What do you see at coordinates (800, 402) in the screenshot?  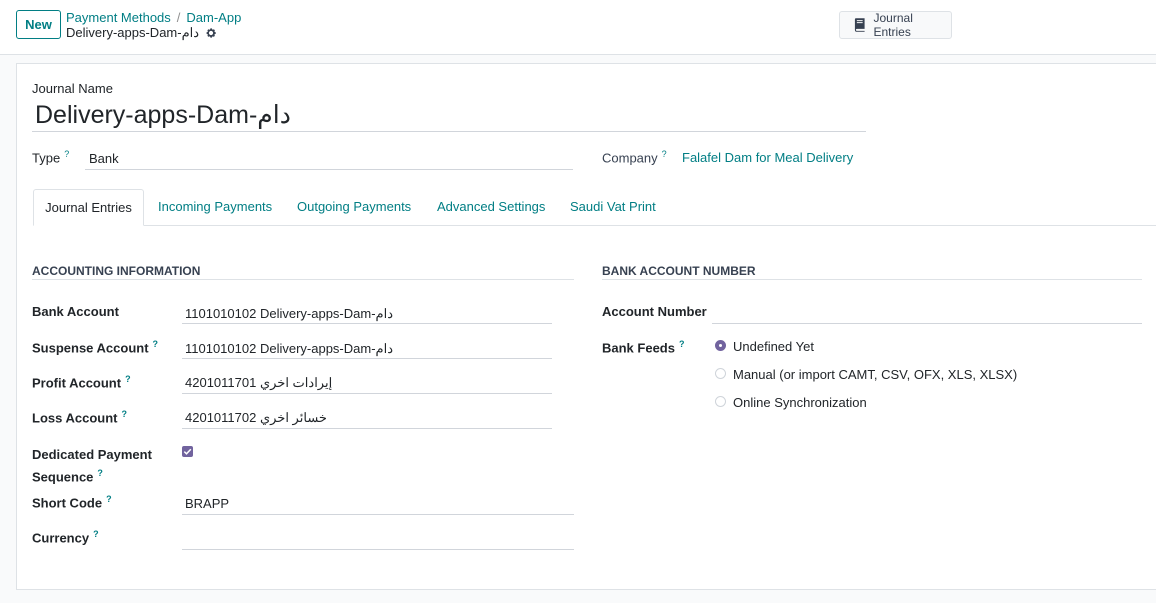 I see `radio-label-online-sync: Online Synchronization` at bounding box center [800, 402].